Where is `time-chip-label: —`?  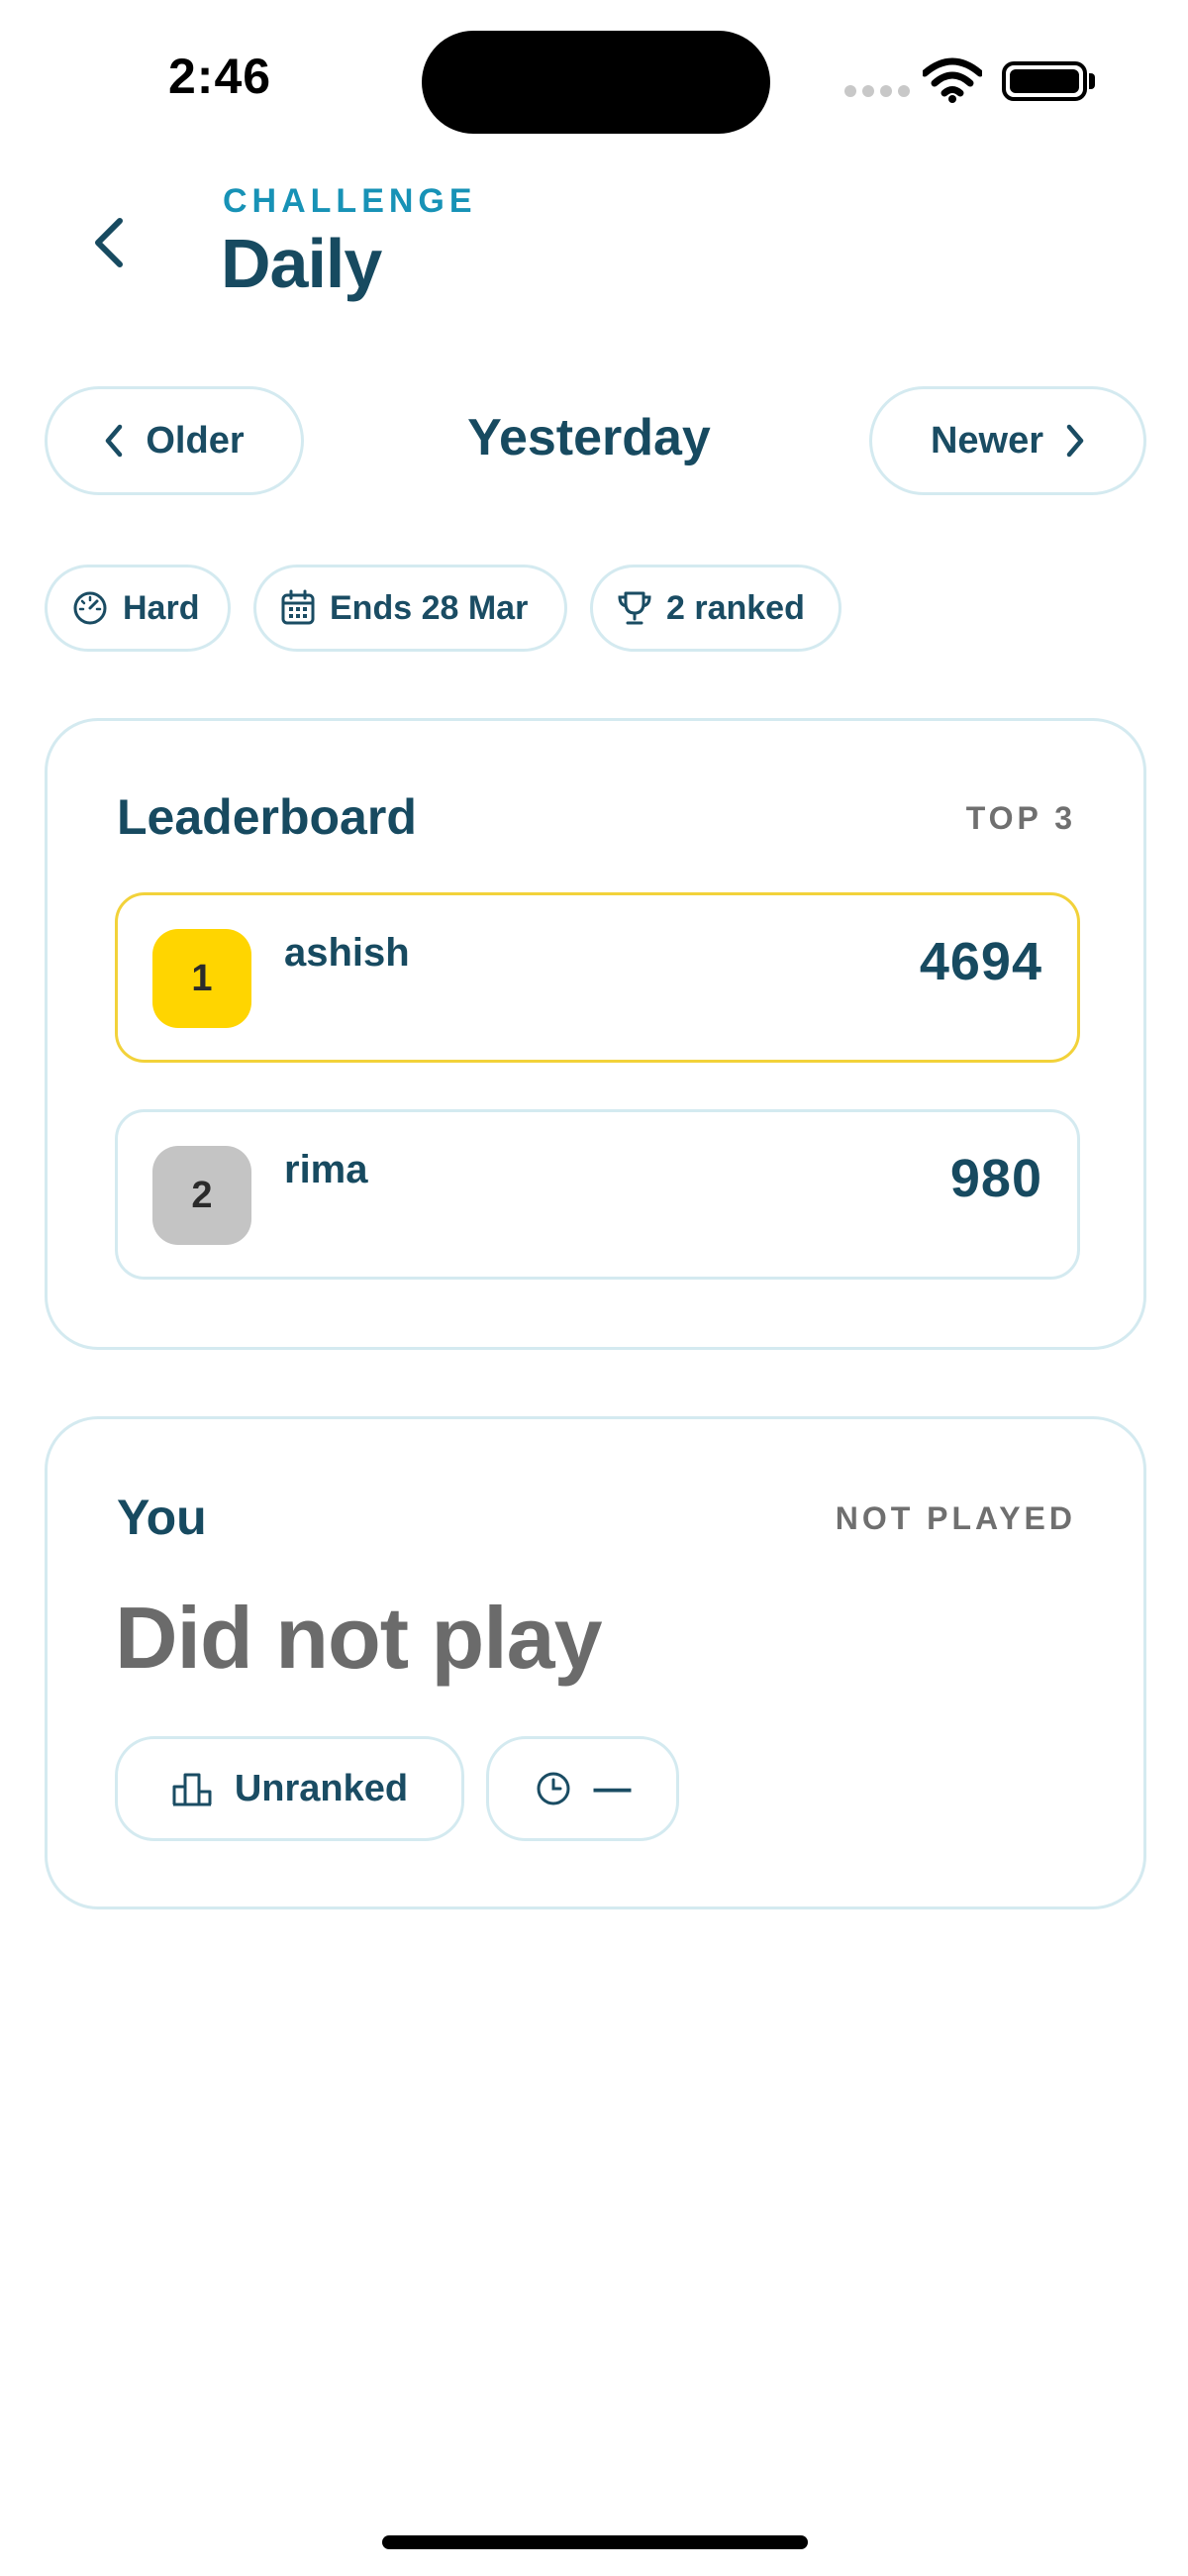
time-chip-label: — is located at coordinates (612, 1788).